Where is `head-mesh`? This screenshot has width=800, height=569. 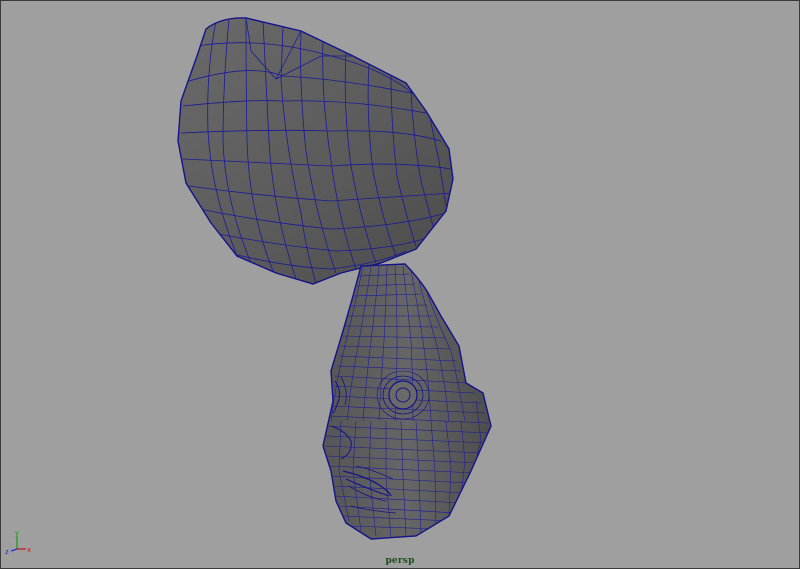
head-mesh is located at coordinates (407, 401).